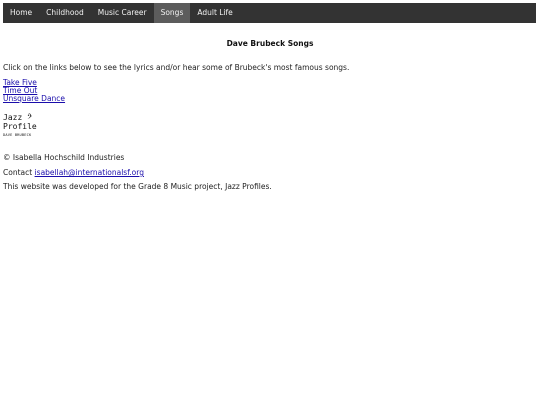 The image size is (540, 405). Describe the element at coordinates (122, 13) in the screenshot. I see `nav-item-music-career: Music Career` at that location.